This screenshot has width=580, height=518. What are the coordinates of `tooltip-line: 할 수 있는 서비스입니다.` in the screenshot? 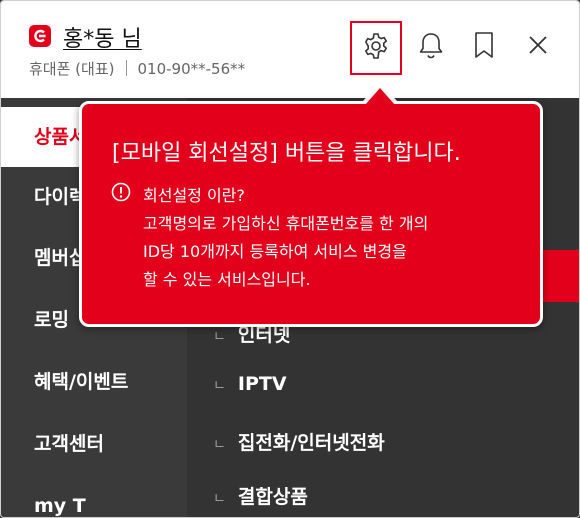 It's located at (227, 279).